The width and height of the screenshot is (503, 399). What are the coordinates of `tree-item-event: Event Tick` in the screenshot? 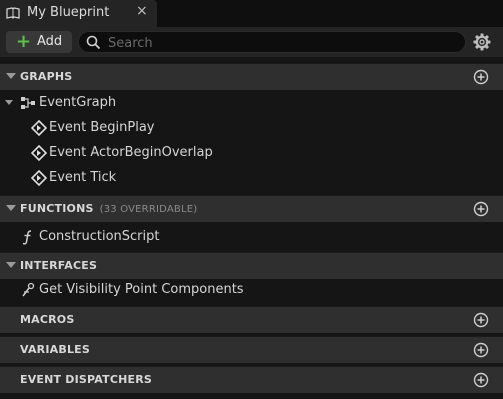 It's located at (251, 178).